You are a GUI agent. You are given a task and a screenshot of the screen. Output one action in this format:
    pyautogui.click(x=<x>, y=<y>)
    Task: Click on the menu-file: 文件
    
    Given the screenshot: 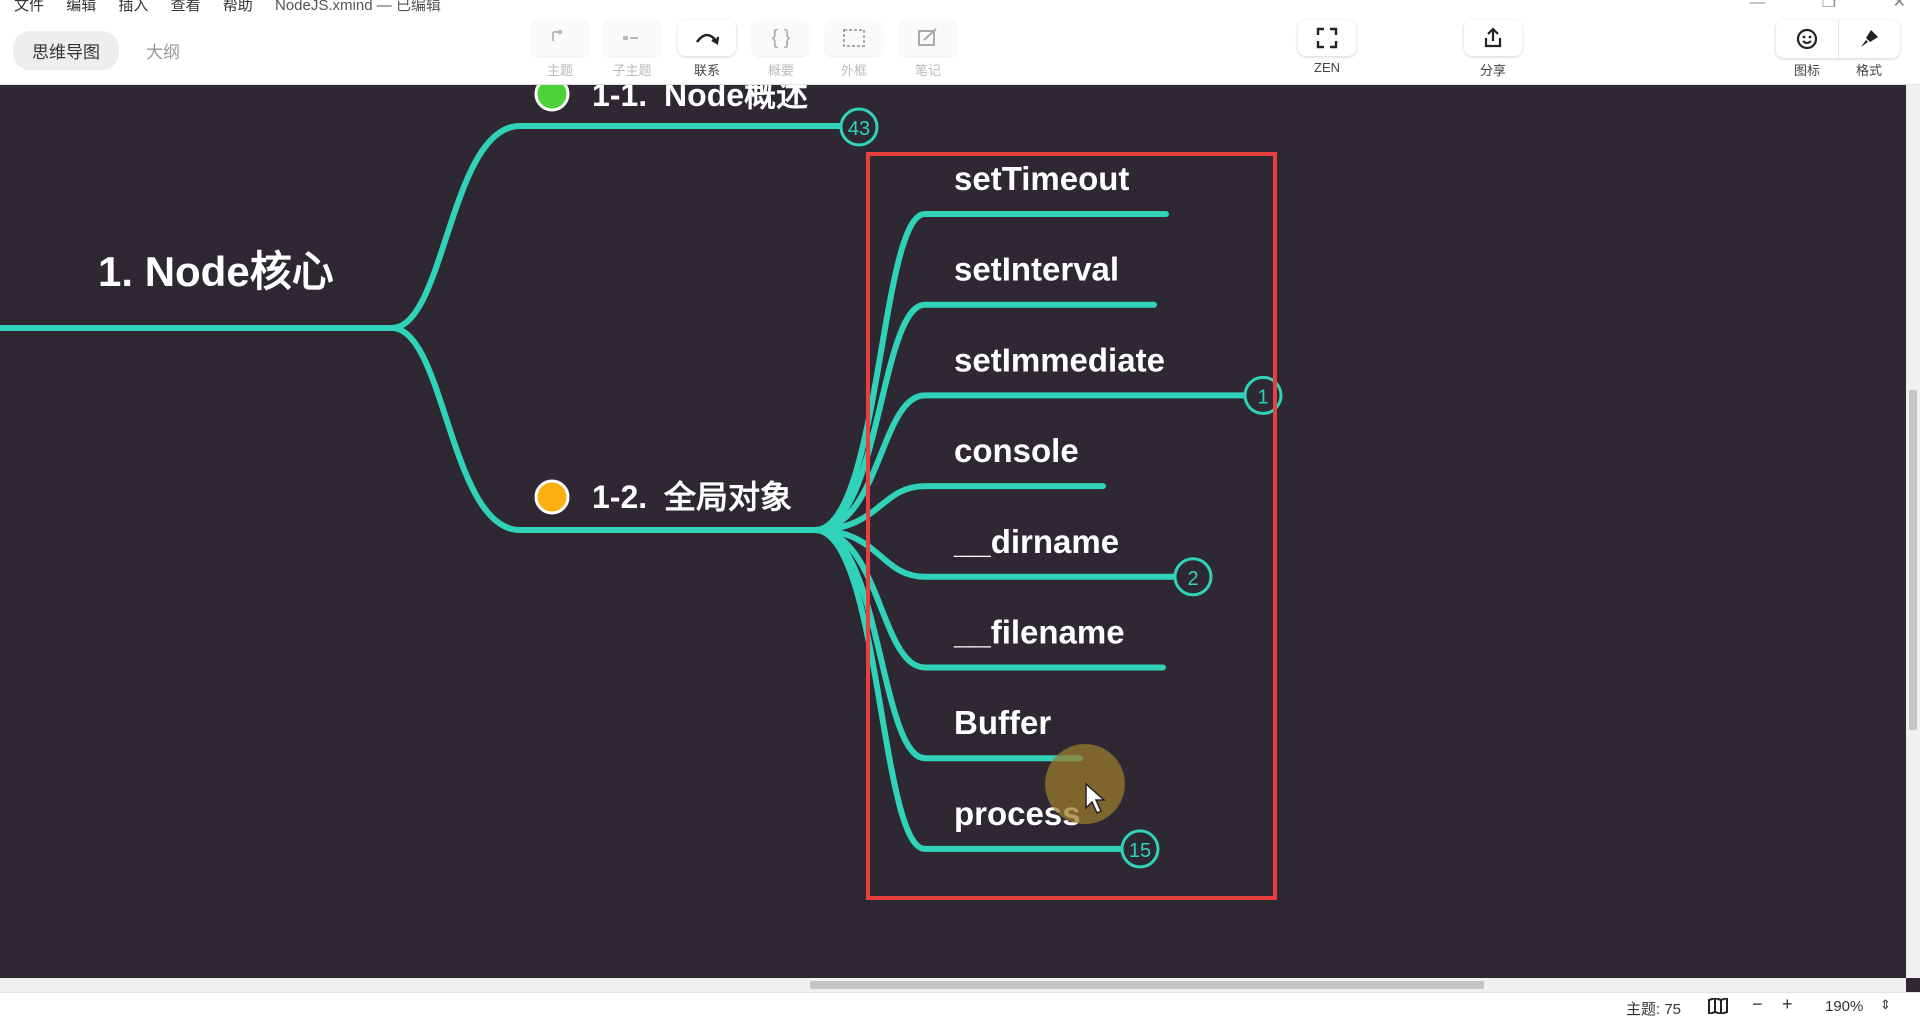 What is the action you would take?
    pyautogui.click(x=29, y=7)
    